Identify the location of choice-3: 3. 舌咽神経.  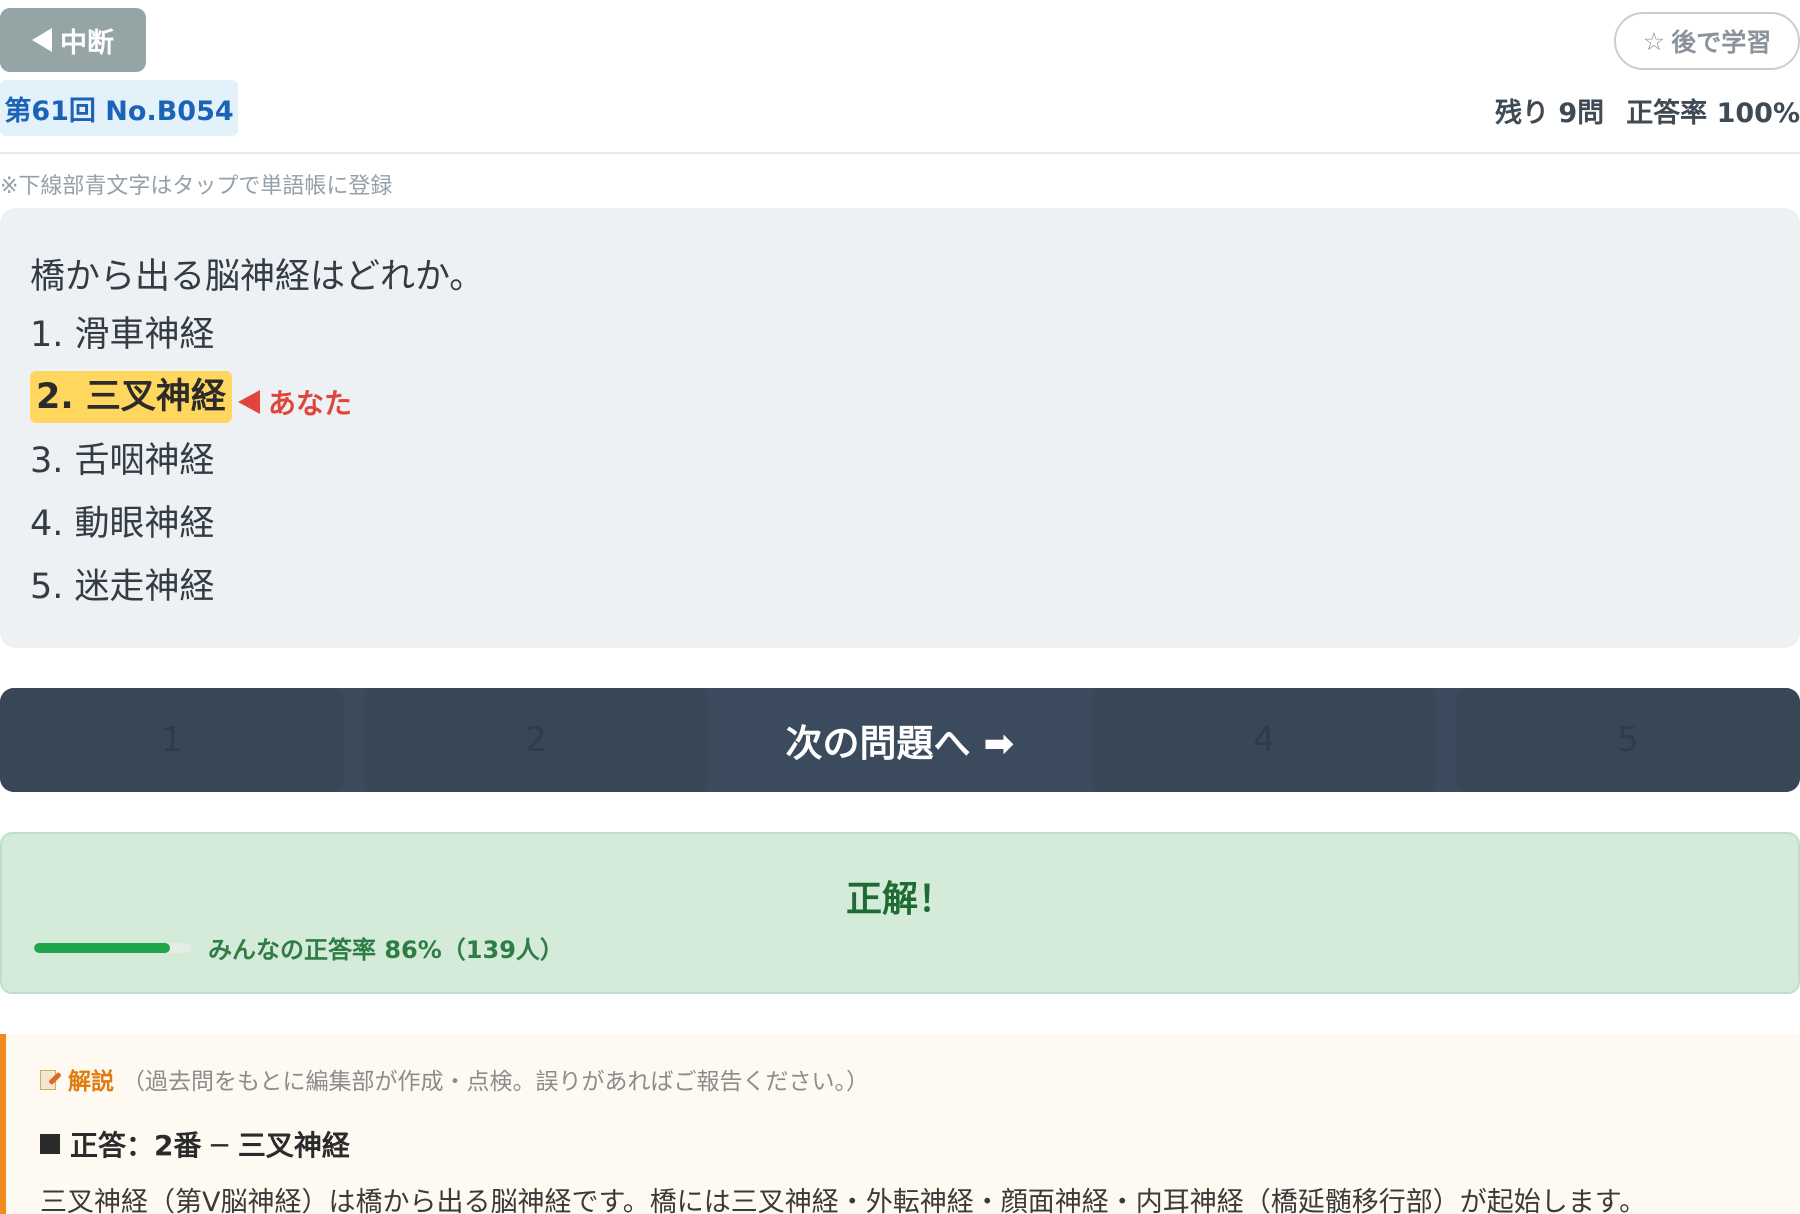
(122, 461).